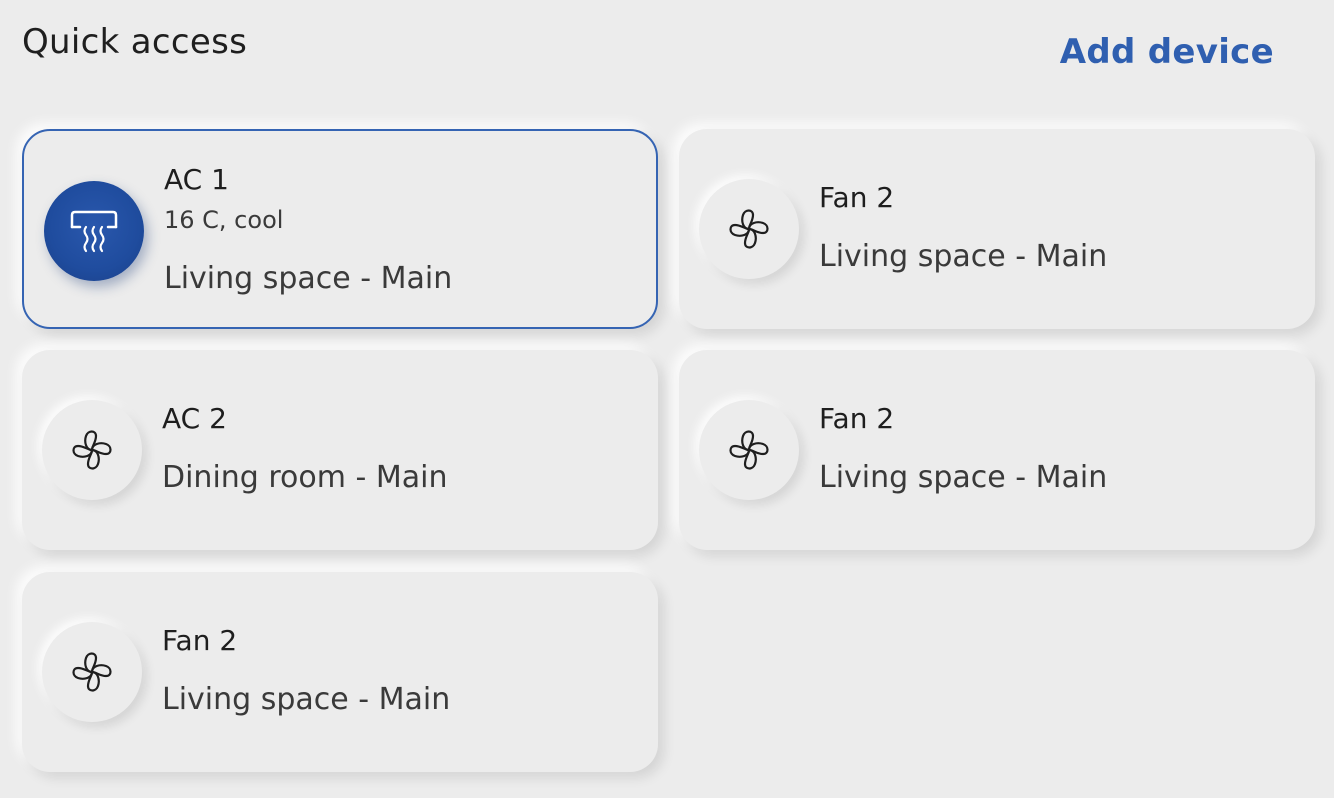  I want to click on device-name: AC 2, so click(194, 418).